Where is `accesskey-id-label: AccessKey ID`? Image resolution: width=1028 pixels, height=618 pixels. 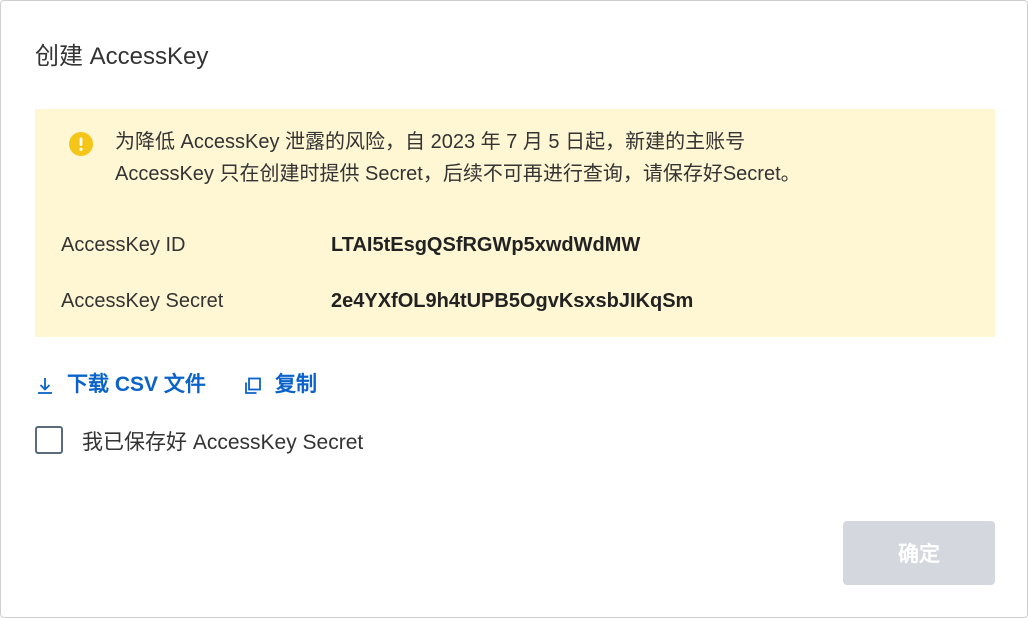
accesskey-id-label: AccessKey ID is located at coordinates (123, 245).